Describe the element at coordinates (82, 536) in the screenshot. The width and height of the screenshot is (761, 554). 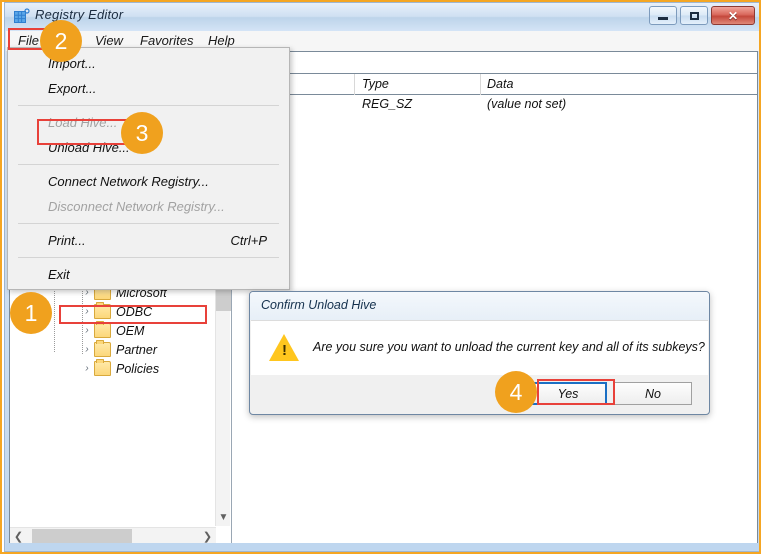
I see `tree-hscroll-thumb` at that location.